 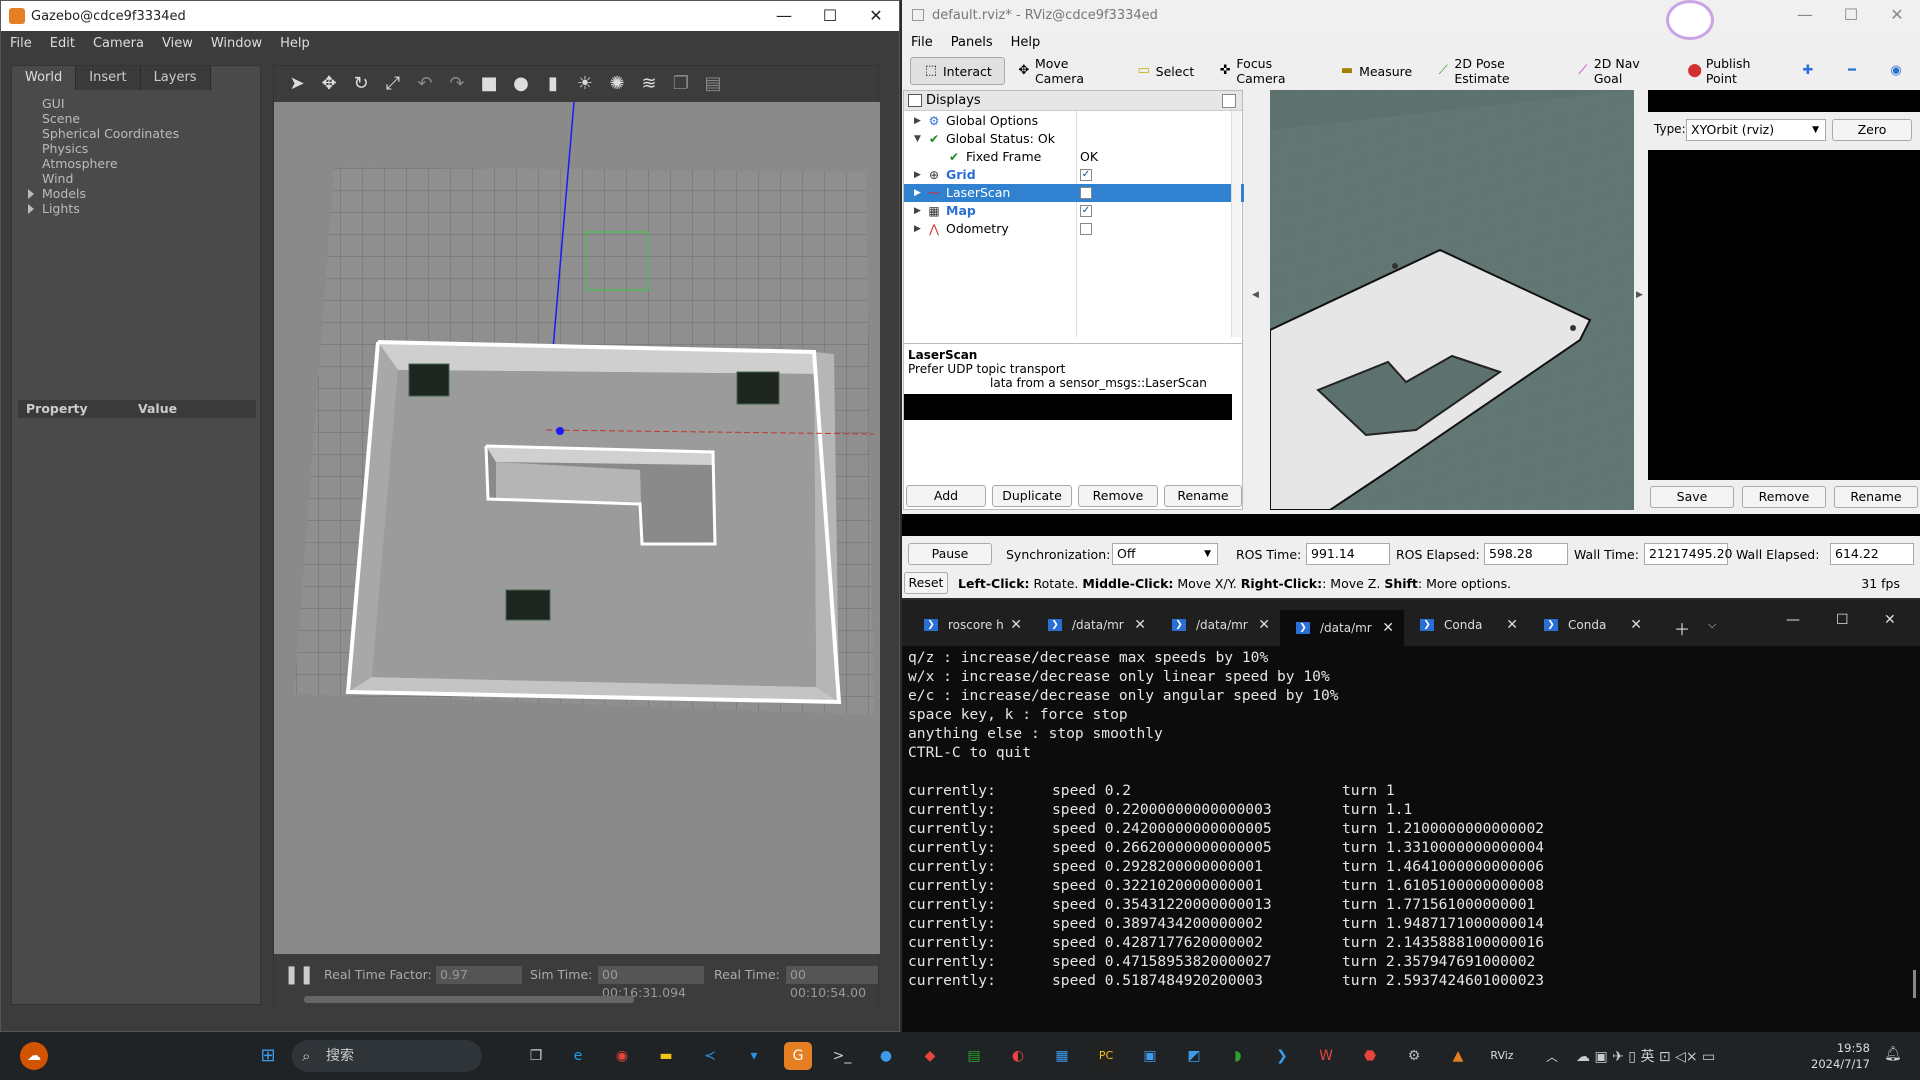 What do you see at coordinates (1756, 130) in the screenshot?
I see `view-type-select: XYOrbit (rviz) ▼` at bounding box center [1756, 130].